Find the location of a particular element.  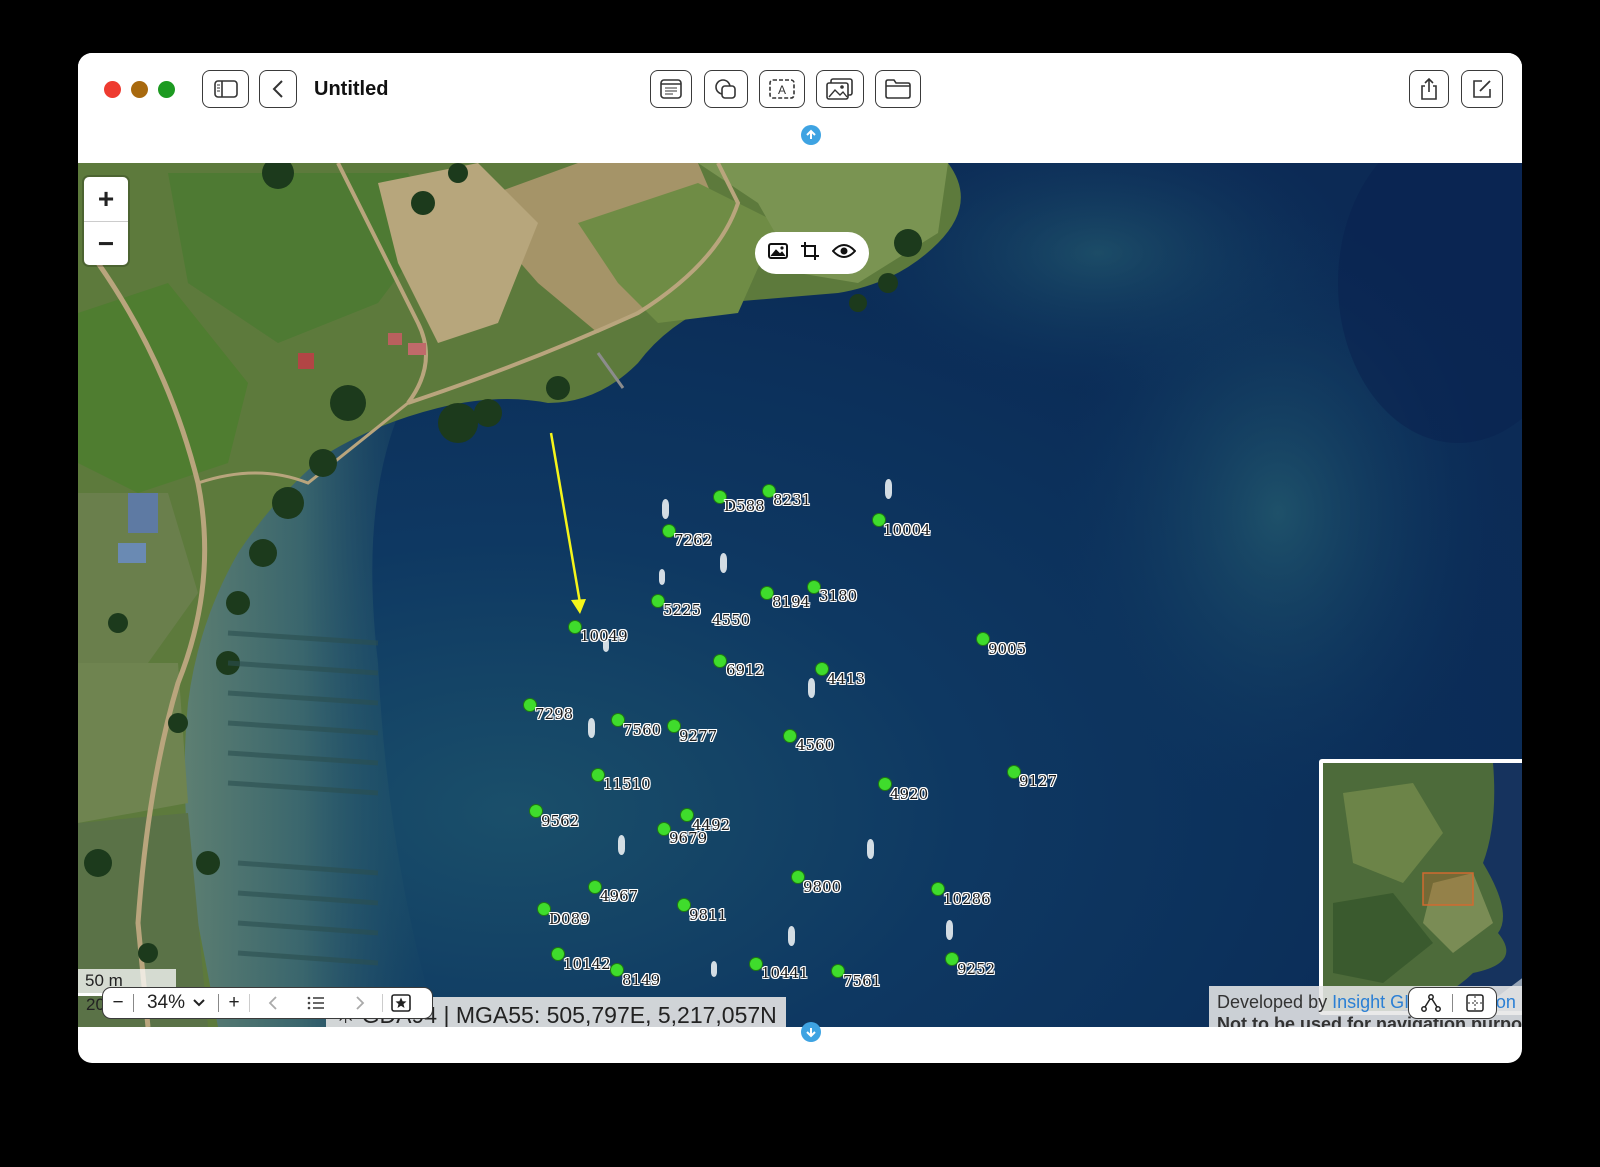

folder-icon is located at coordinates (898, 89).